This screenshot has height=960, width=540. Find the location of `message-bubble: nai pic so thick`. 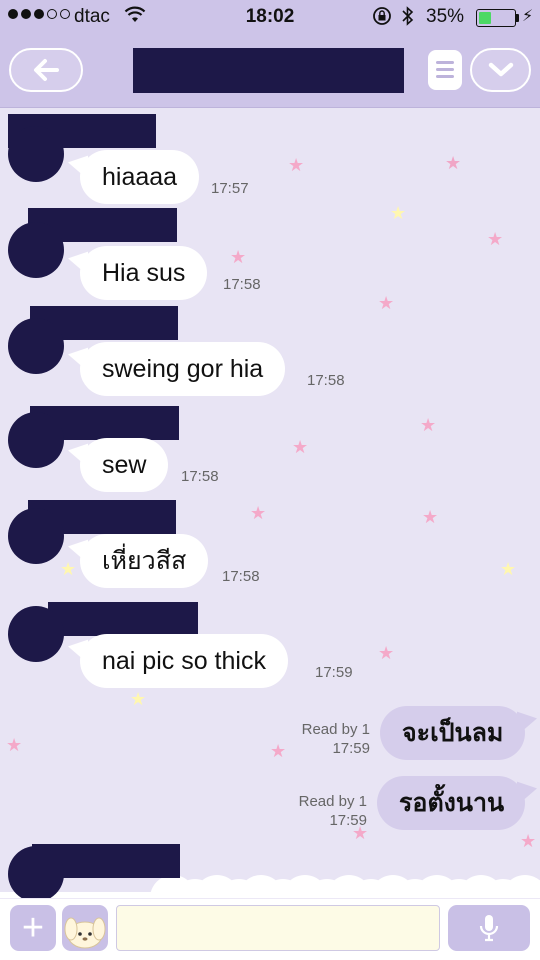

message-bubble: nai pic so thick is located at coordinates (184, 661).